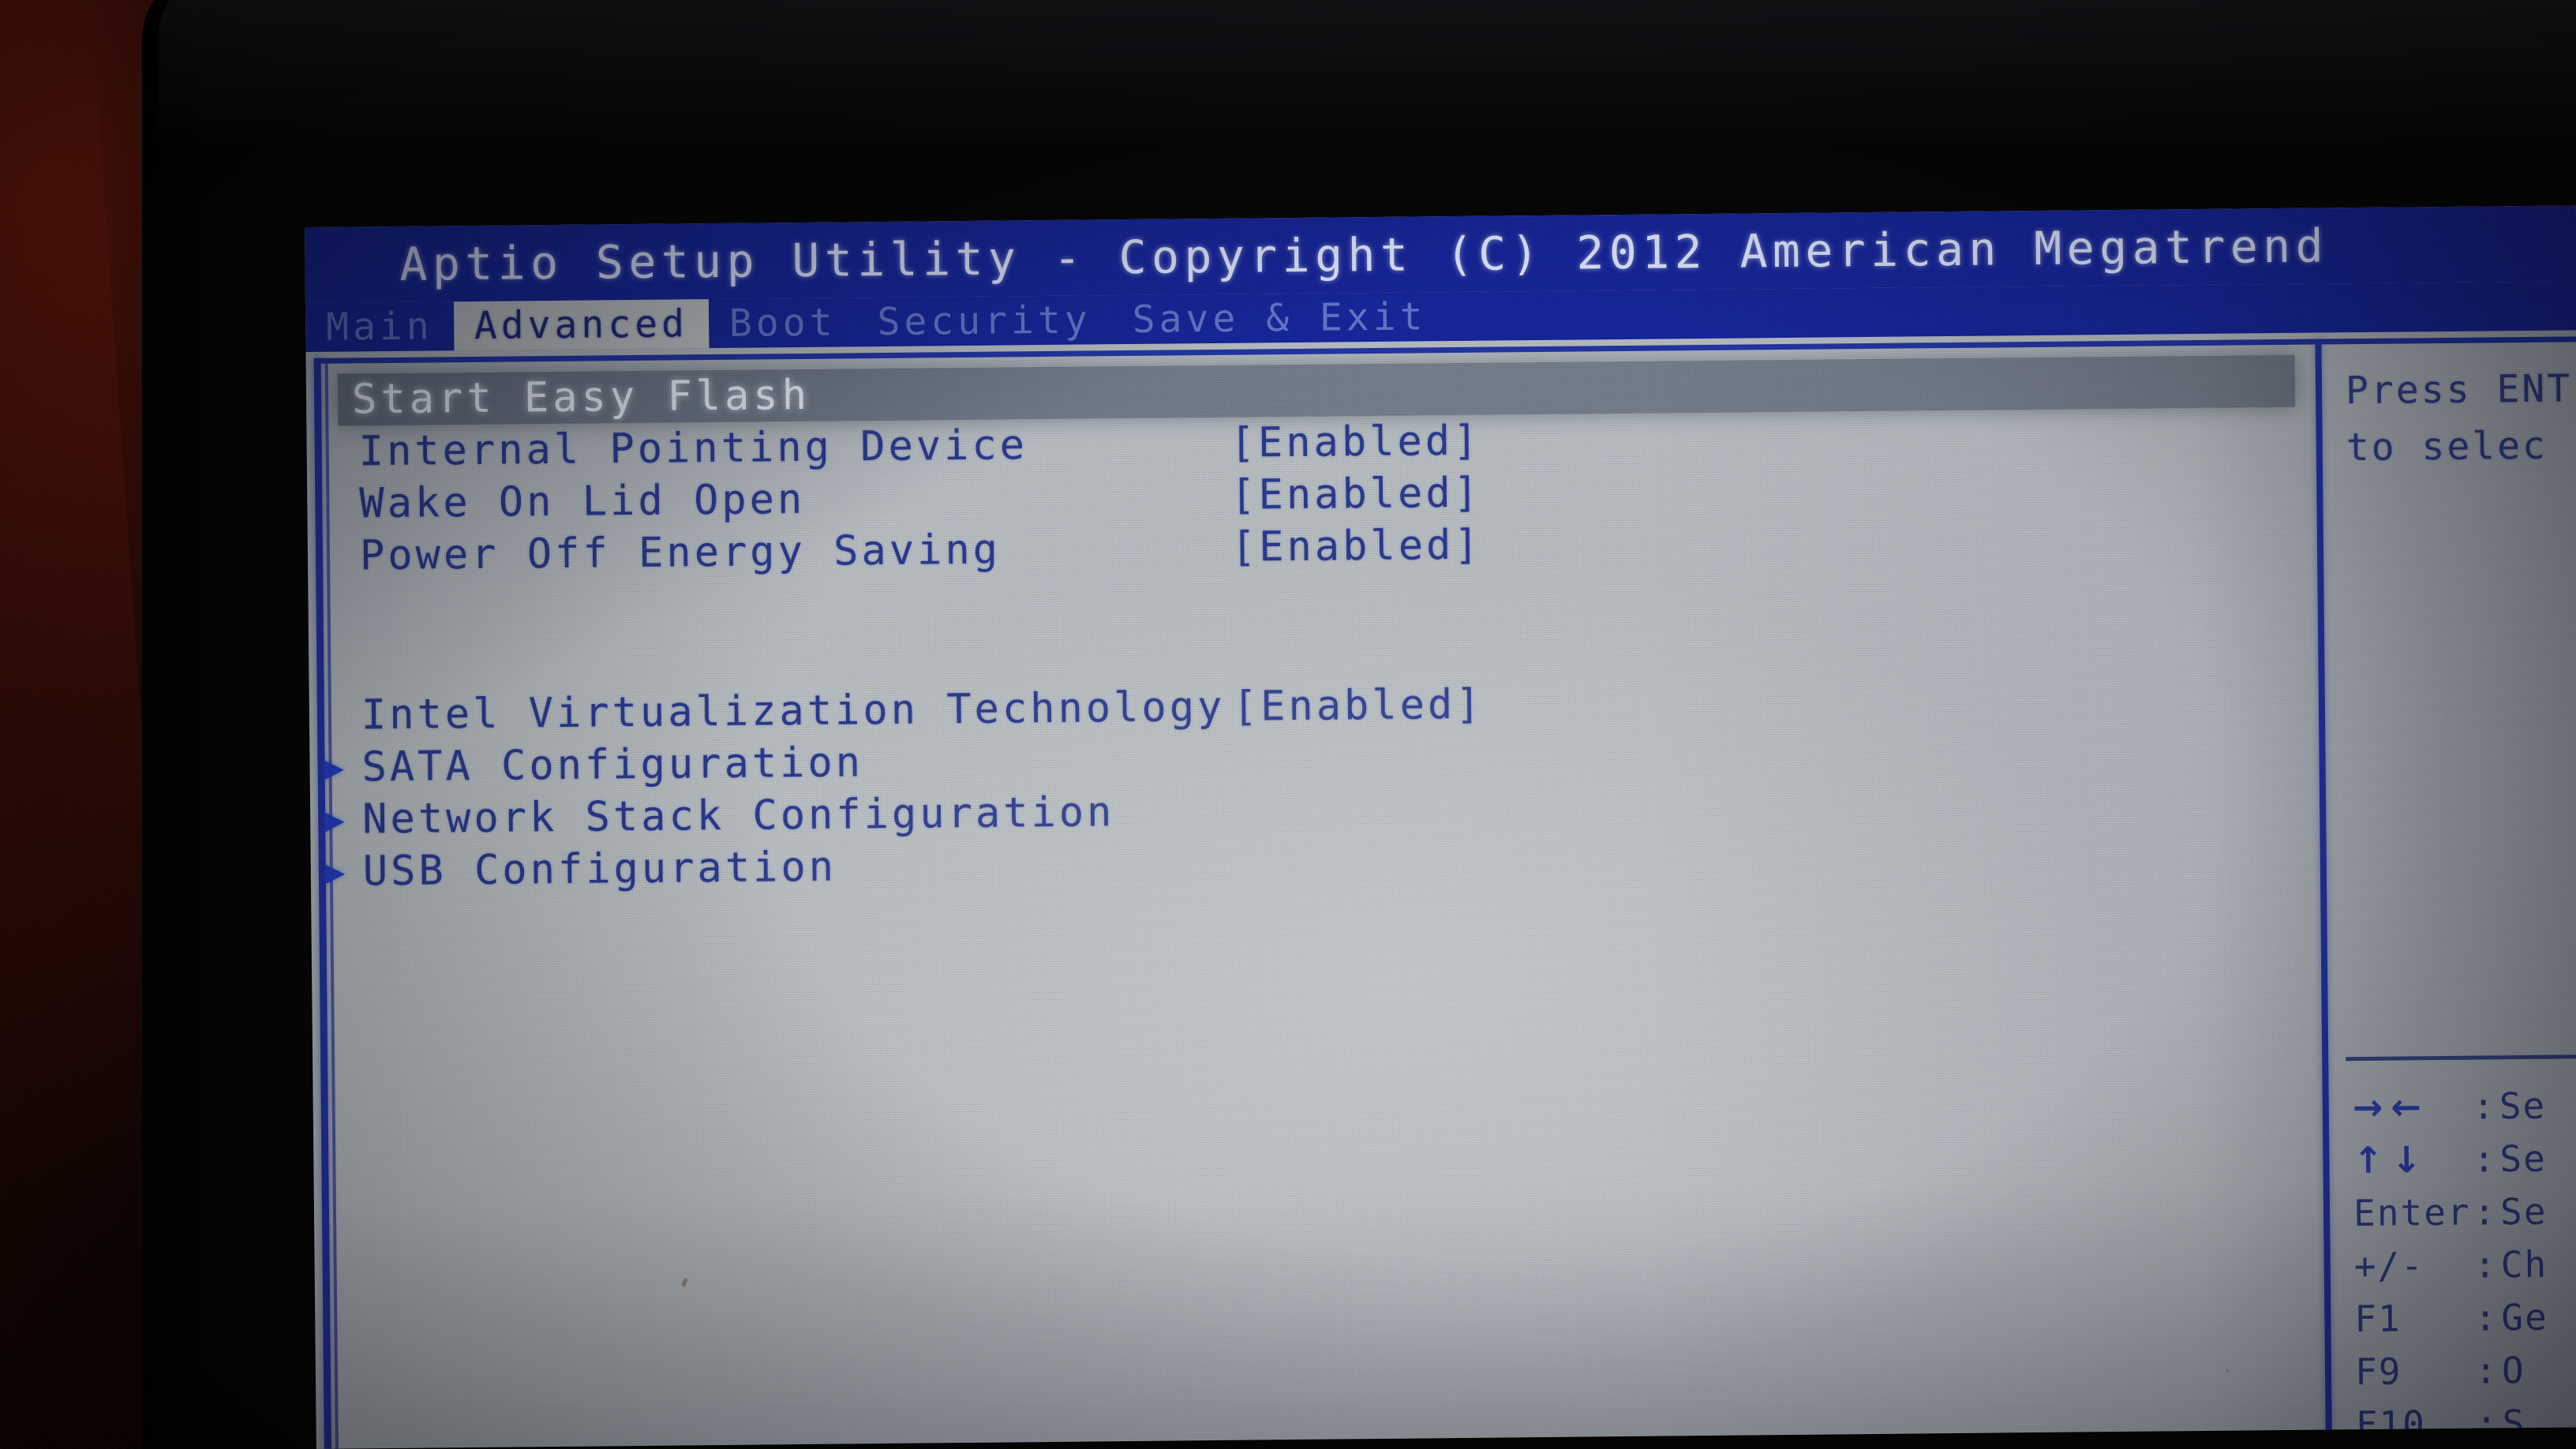  Describe the element at coordinates (2378, 1371) in the screenshot. I see `key-name: F9` at that location.